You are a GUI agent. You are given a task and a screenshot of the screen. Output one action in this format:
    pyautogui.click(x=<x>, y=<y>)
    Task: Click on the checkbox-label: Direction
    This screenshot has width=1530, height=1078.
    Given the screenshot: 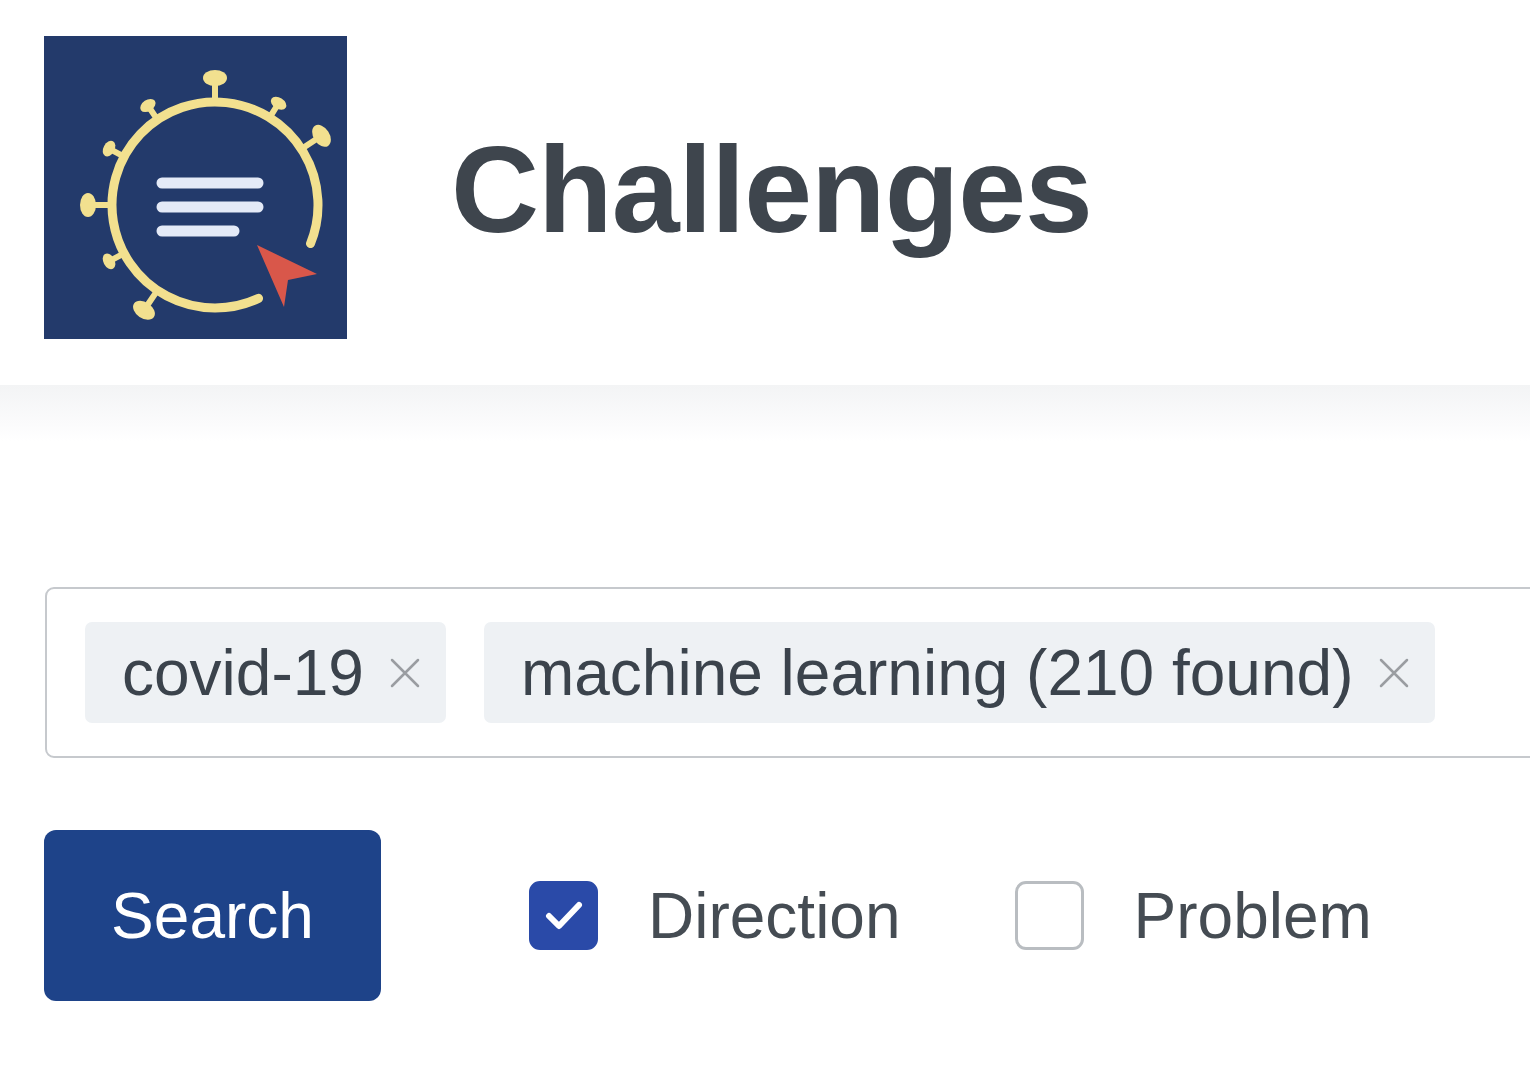 What is the action you would take?
    pyautogui.click(x=774, y=915)
    